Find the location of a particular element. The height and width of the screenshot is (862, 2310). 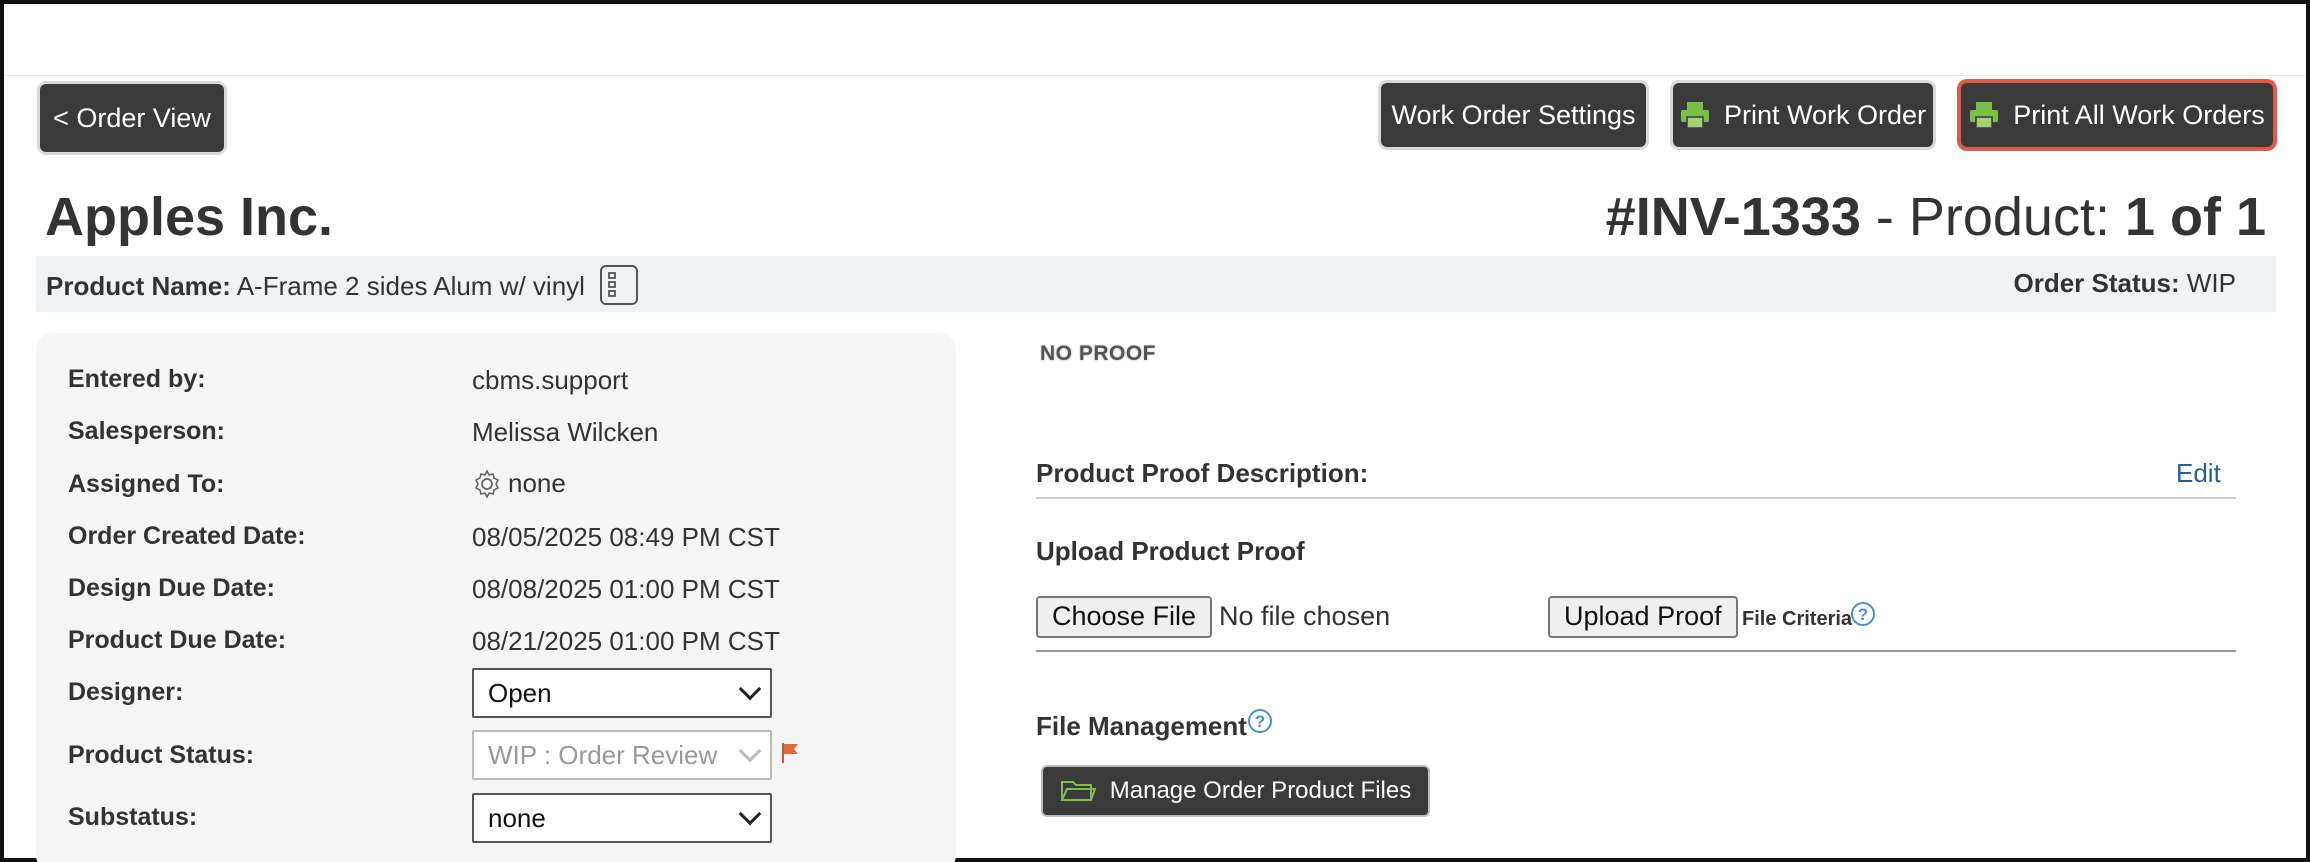

invoice-heading: #INV-1333 - Product: 1 of 1 is located at coordinates (1936, 217).